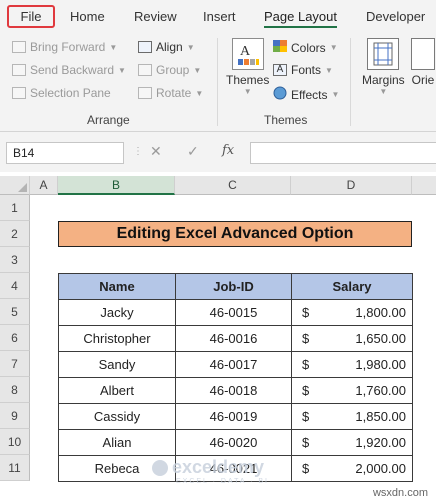  I want to click on row-header: 11, so click(15, 468).